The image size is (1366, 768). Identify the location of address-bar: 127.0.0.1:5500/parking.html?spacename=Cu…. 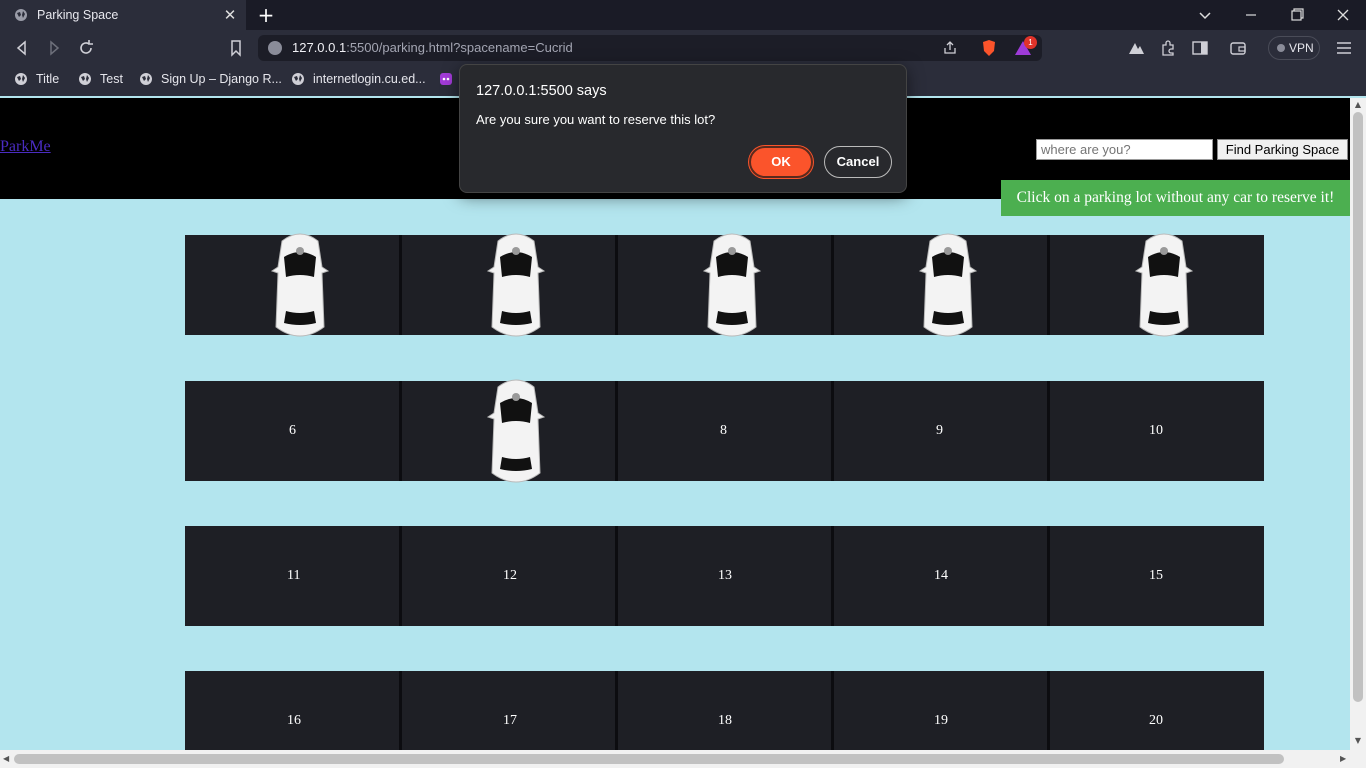
(650, 48).